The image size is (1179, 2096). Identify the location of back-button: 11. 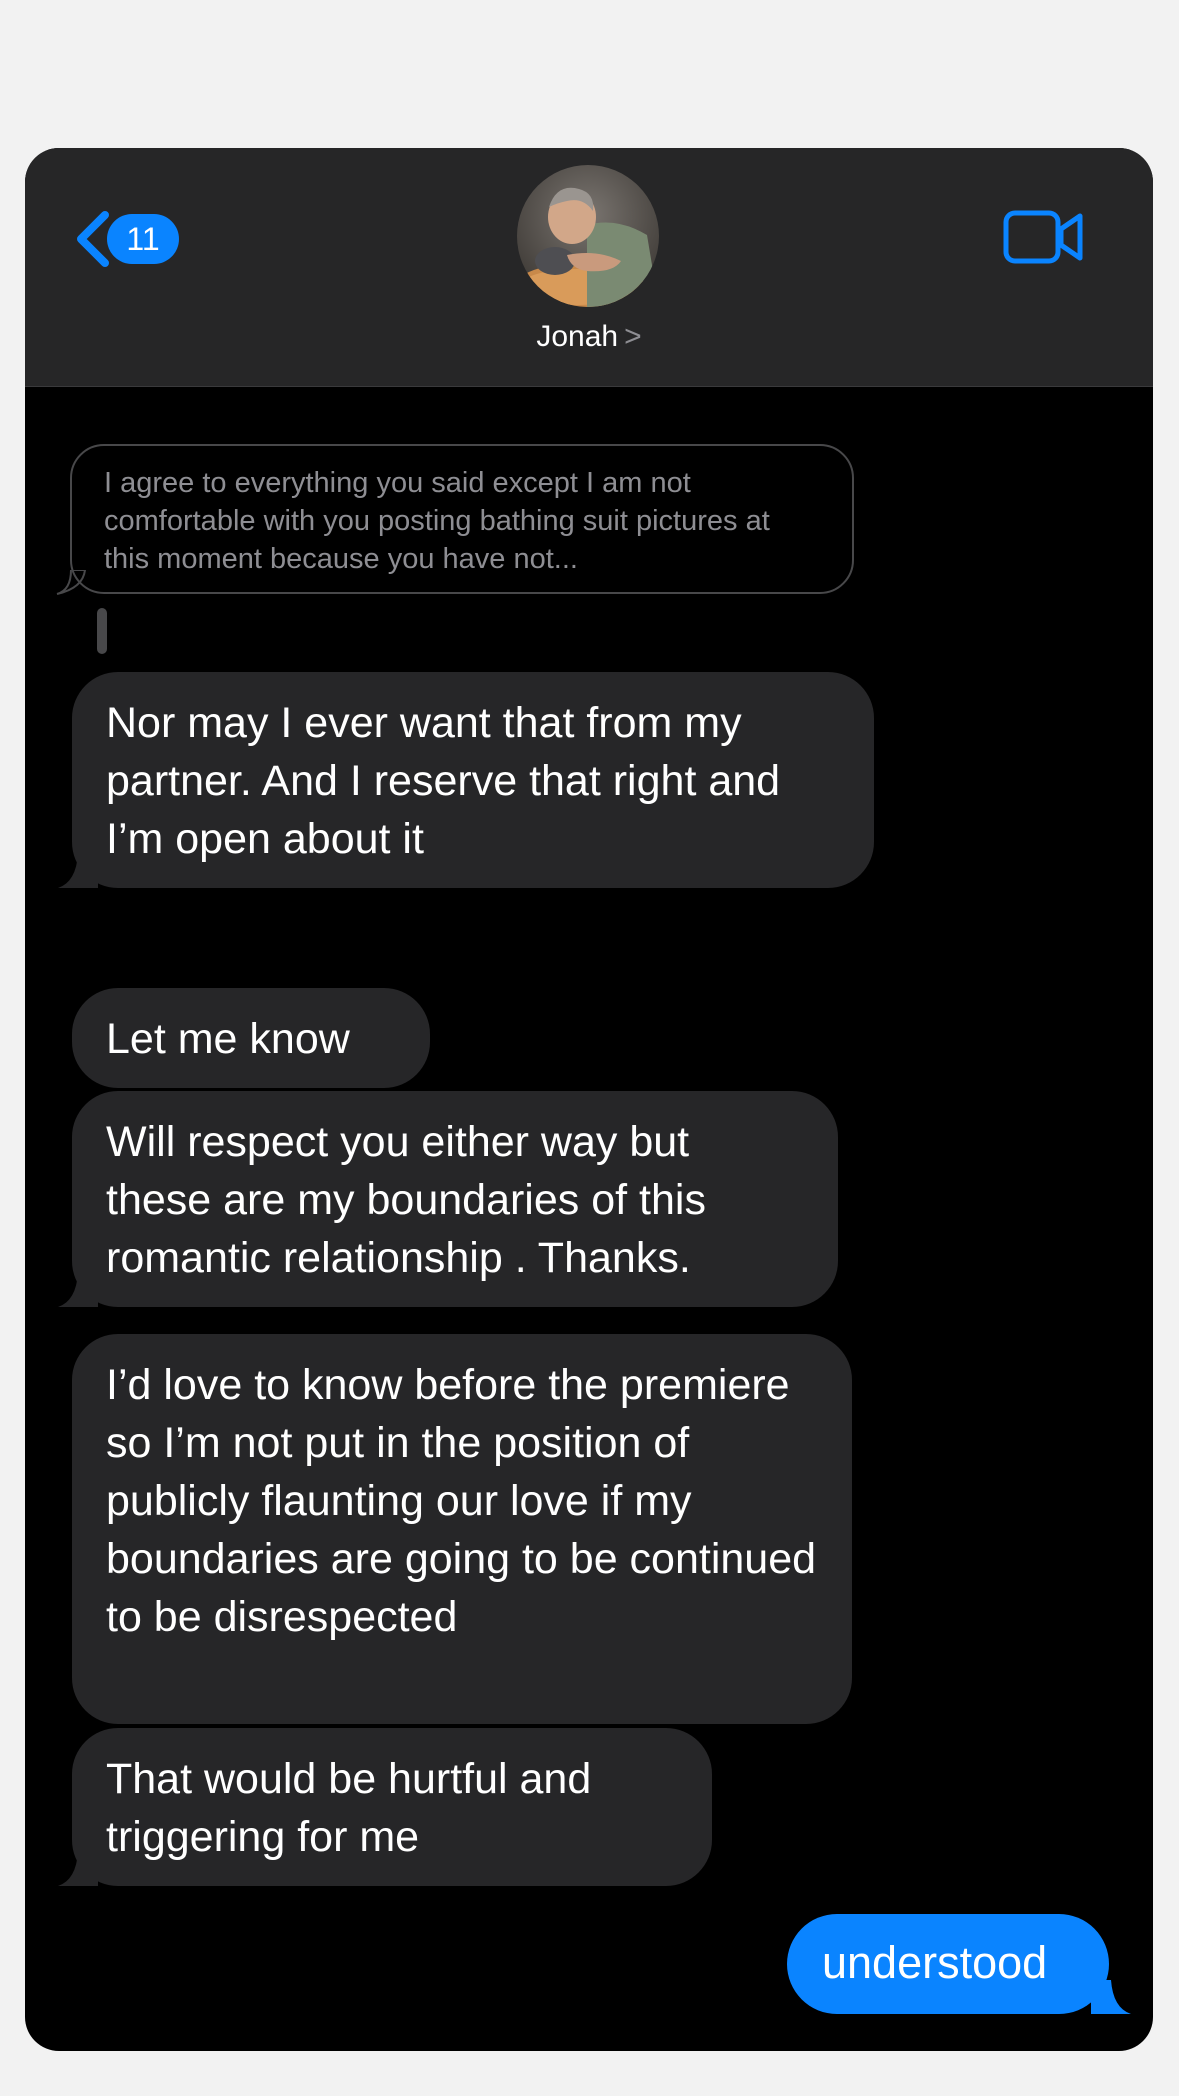
(124, 239).